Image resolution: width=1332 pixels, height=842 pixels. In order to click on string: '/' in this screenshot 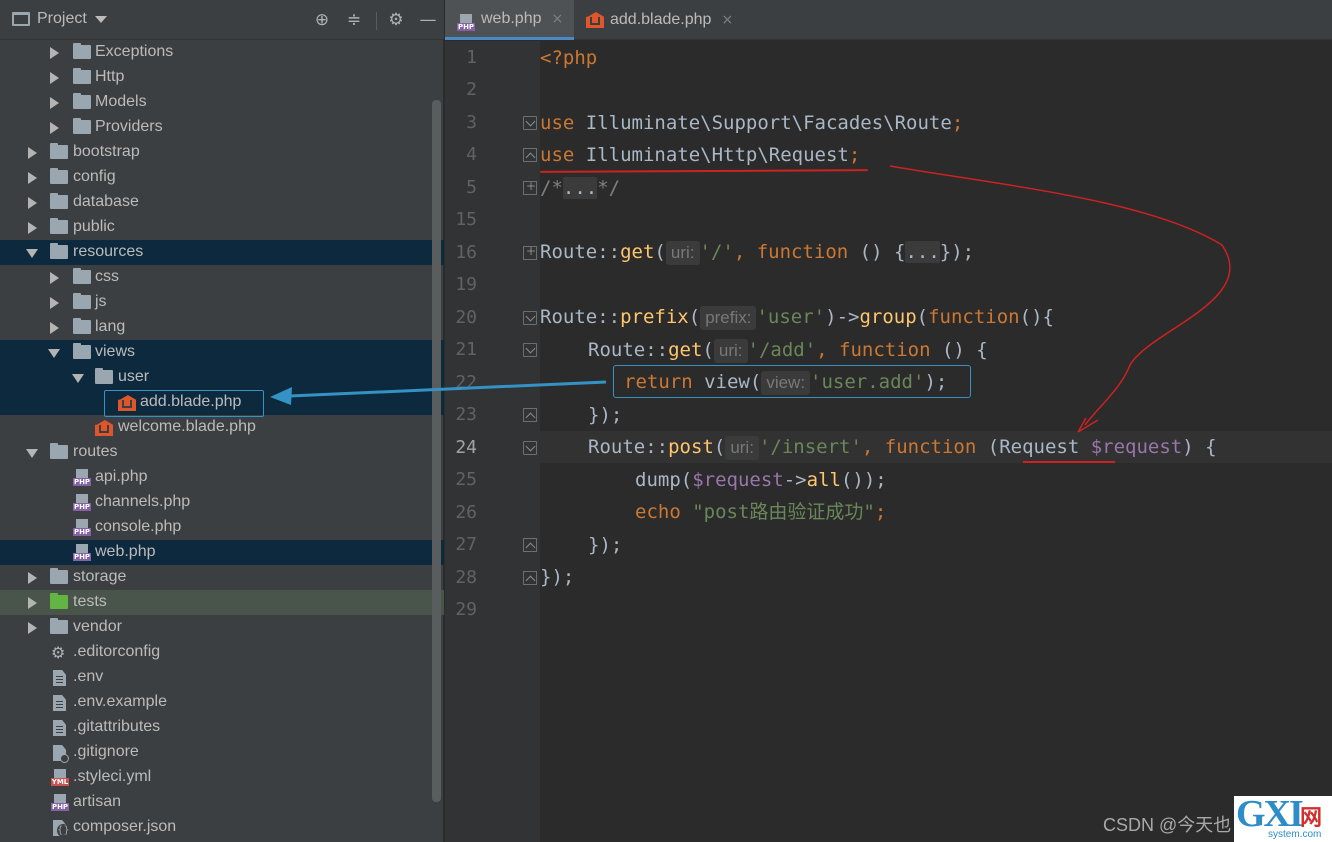, I will do `click(716, 252)`.